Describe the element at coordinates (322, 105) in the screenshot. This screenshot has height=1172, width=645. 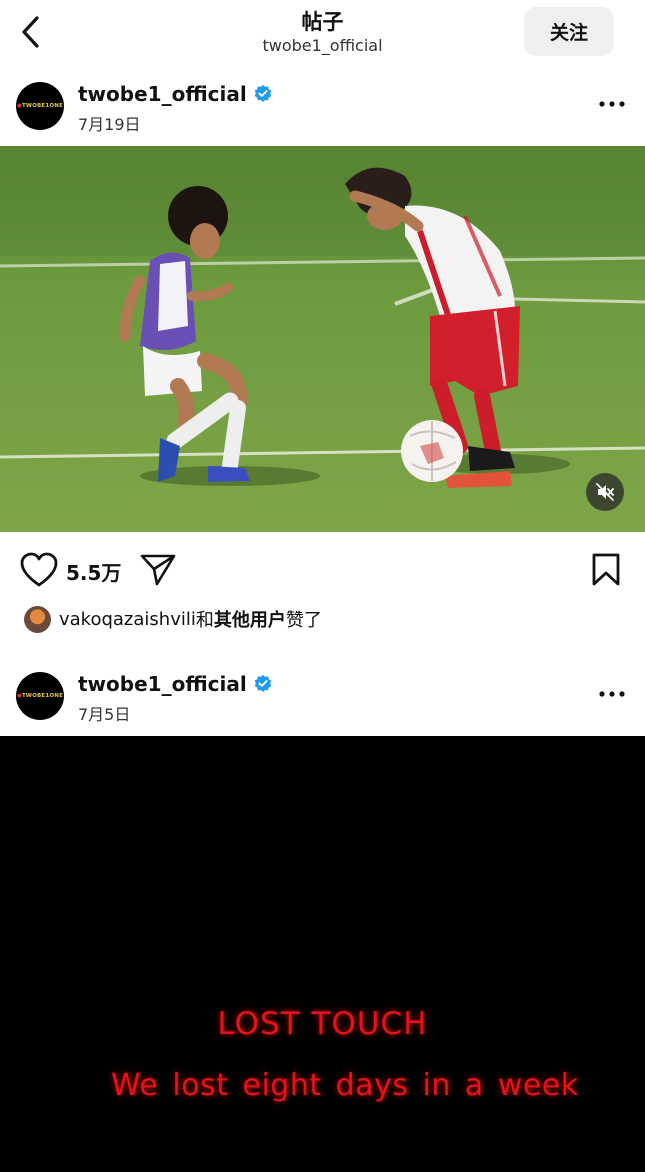
I see `post-header: ●TWOBE1ONE twobe1_official 7月19日` at that location.